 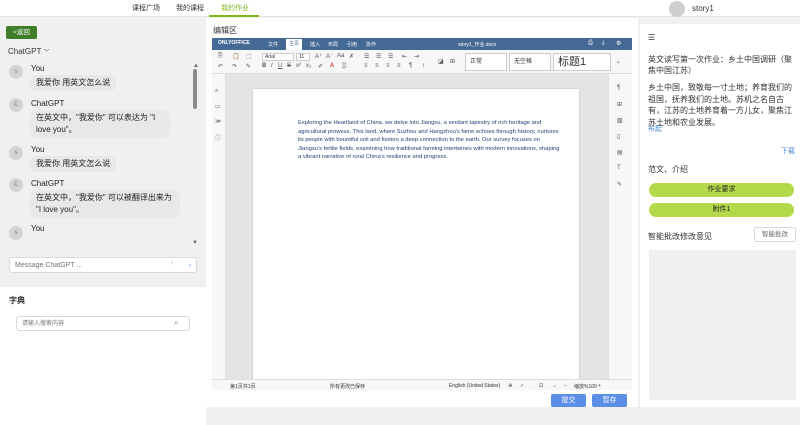 What do you see at coordinates (619, 184) in the screenshot?
I see `signature-icon: ✎` at bounding box center [619, 184].